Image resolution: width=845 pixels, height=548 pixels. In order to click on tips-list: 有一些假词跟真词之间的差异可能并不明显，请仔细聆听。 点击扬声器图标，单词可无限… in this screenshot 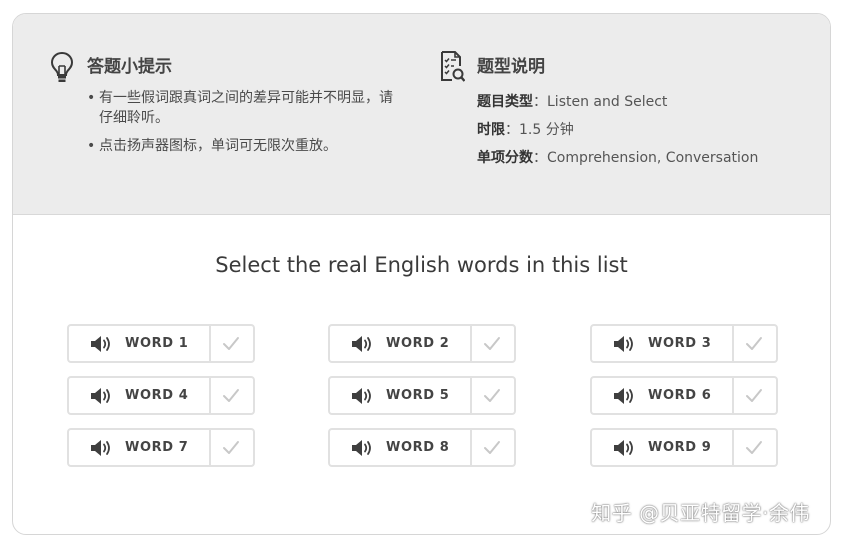, I will do `click(244, 126)`.